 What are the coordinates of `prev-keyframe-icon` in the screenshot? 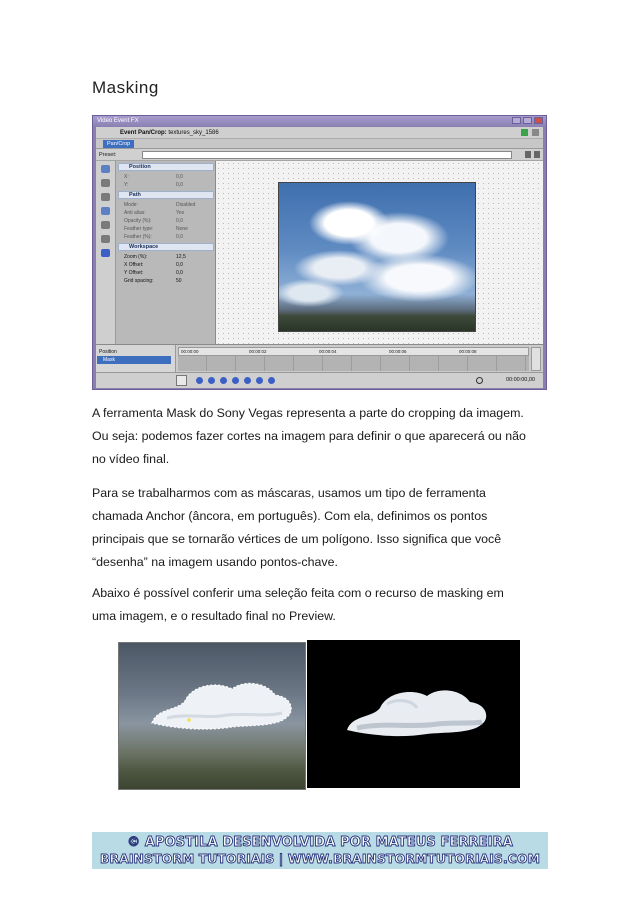 It's located at (211, 380).